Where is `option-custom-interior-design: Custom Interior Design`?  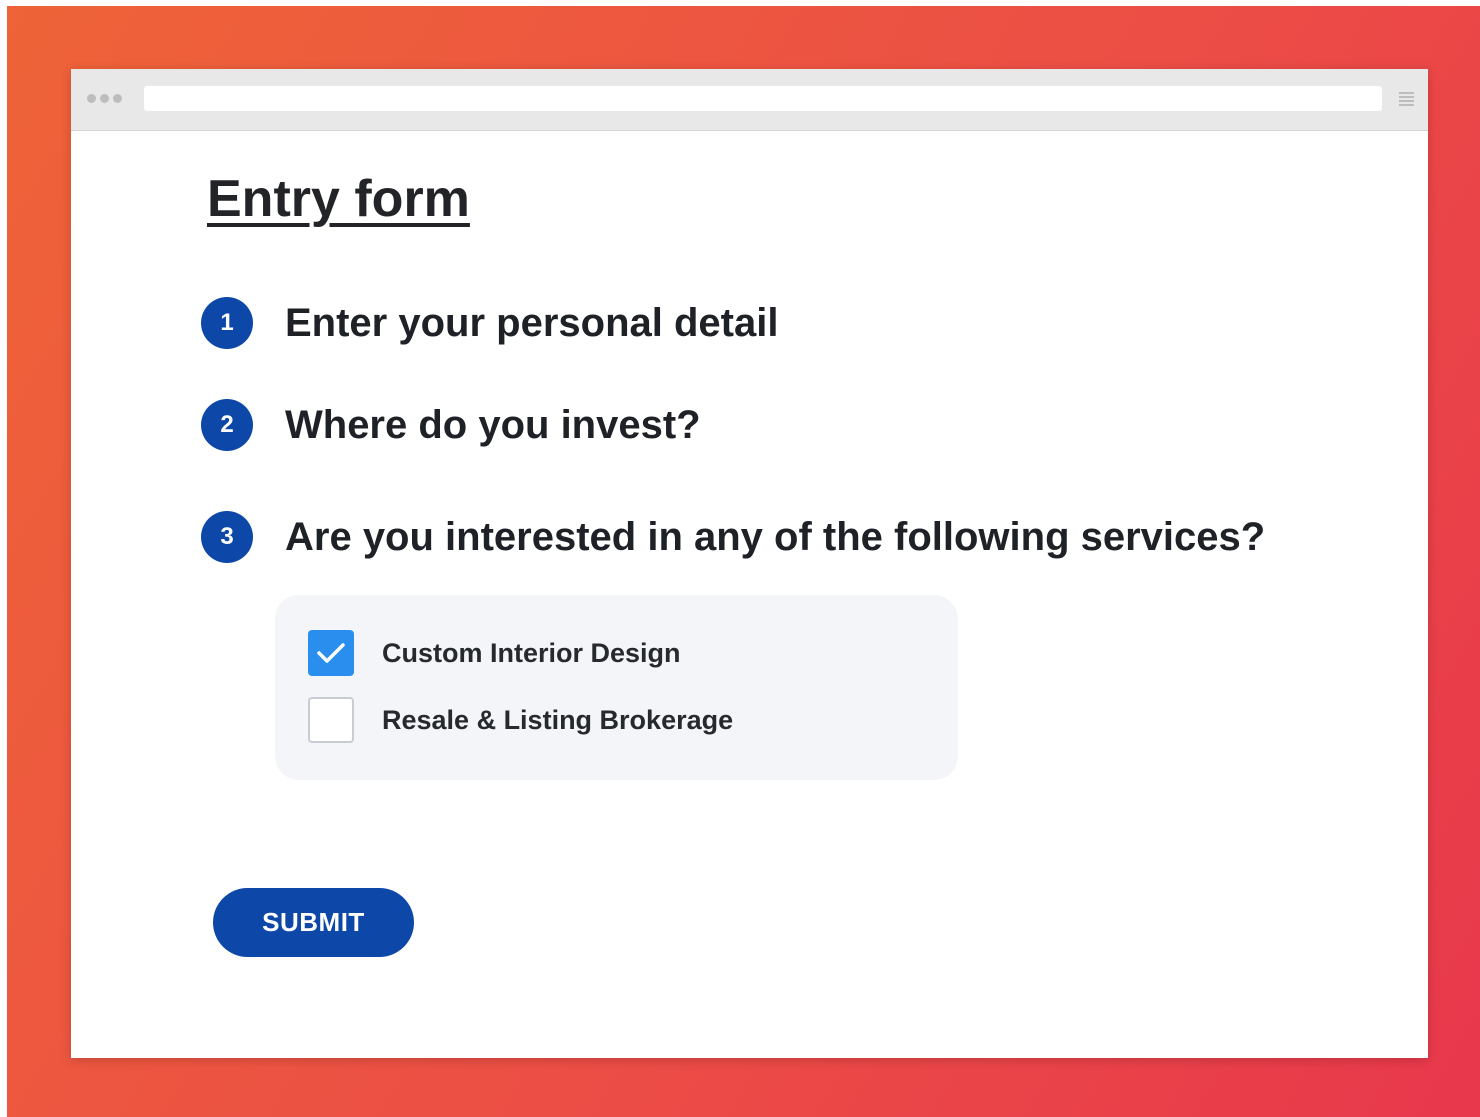 option-custom-interior-design: Custom Interior Design is located at coordinates (494, 653).